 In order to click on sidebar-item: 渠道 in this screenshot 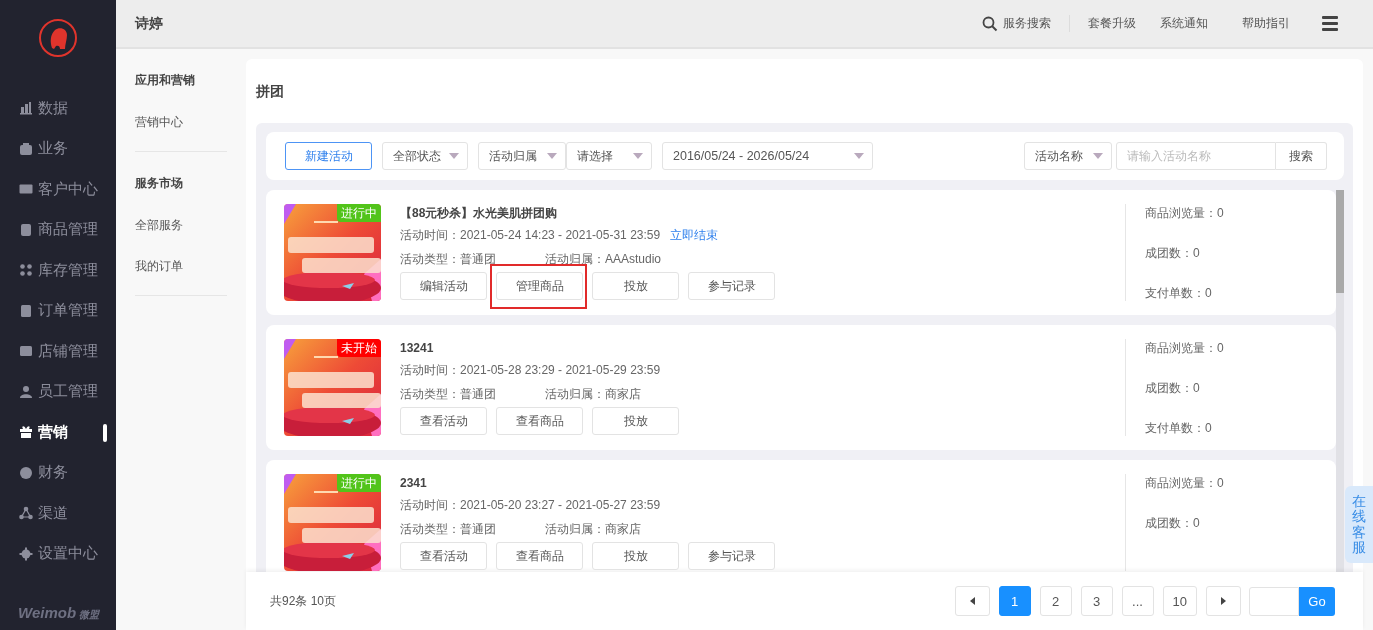, I will do `click(58, 513)`.